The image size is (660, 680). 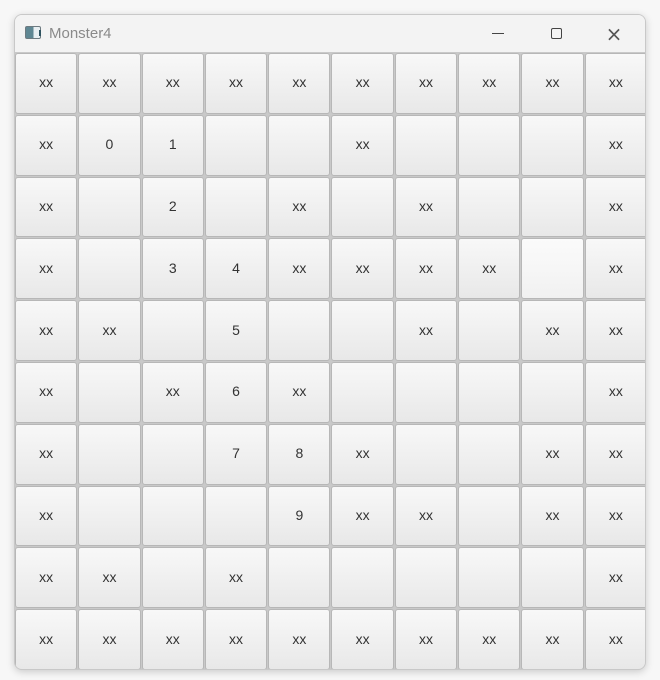 What do you see at coordinates (46, 145) in the screenshot?
I see `grid-button-r1-c0: xx` at bounding box center [46, 145].